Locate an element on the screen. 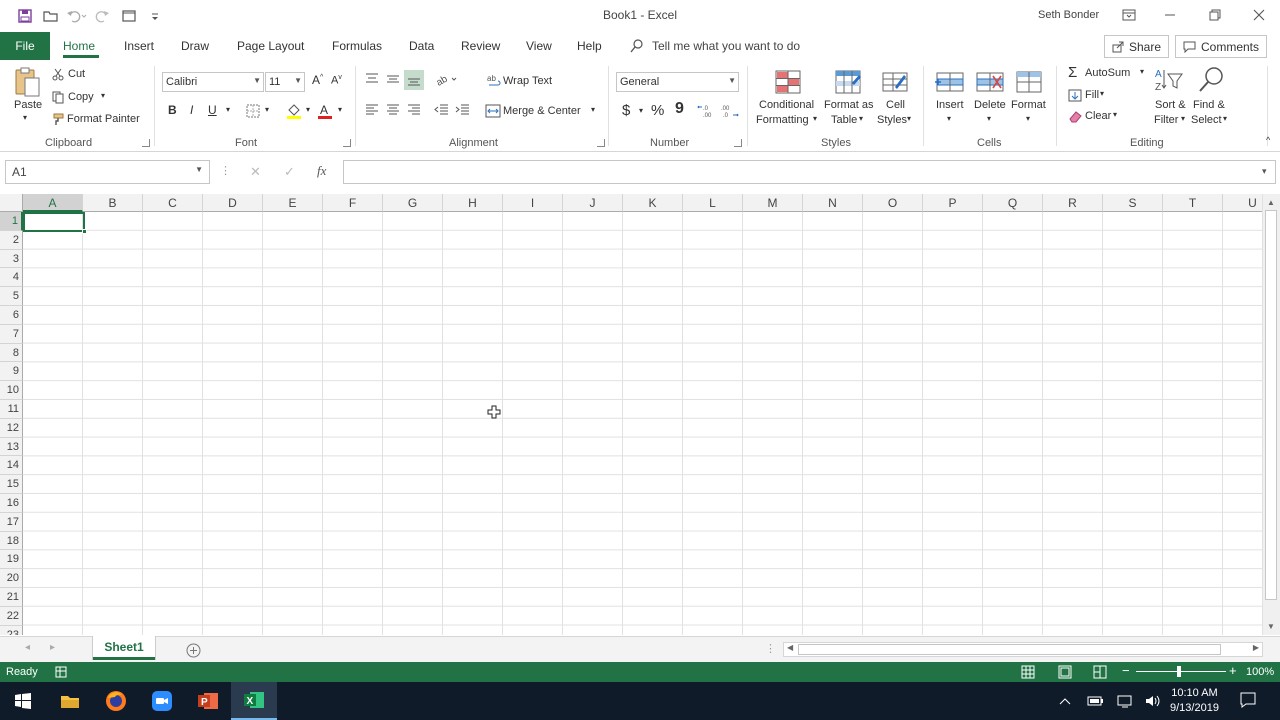 The height and width of the screenshot is (720, 1280). insert-cells-label: Insert is located at coordinates (950, 105).